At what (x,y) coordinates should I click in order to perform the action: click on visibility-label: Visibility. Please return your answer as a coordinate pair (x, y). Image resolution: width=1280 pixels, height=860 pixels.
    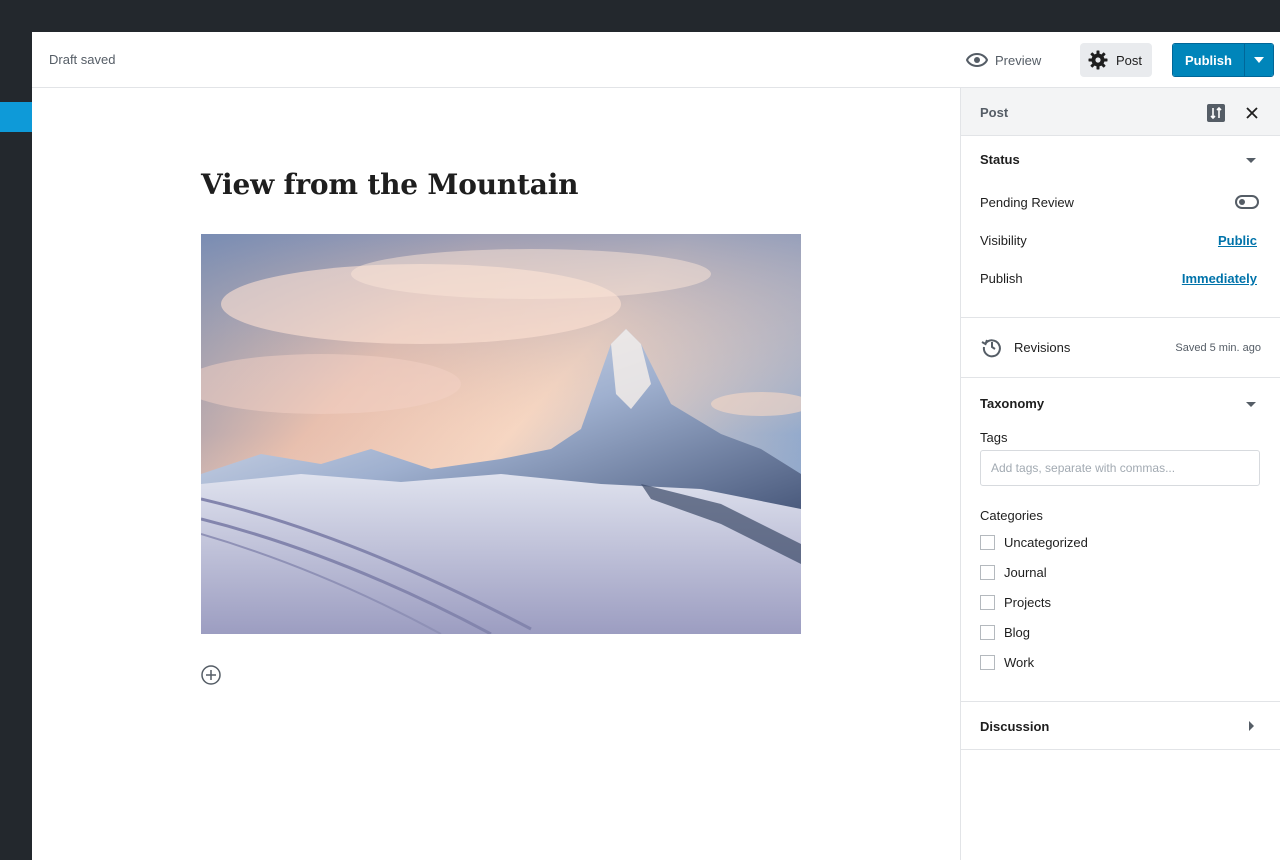
    Looking at the image, I should click on (1003, 240).